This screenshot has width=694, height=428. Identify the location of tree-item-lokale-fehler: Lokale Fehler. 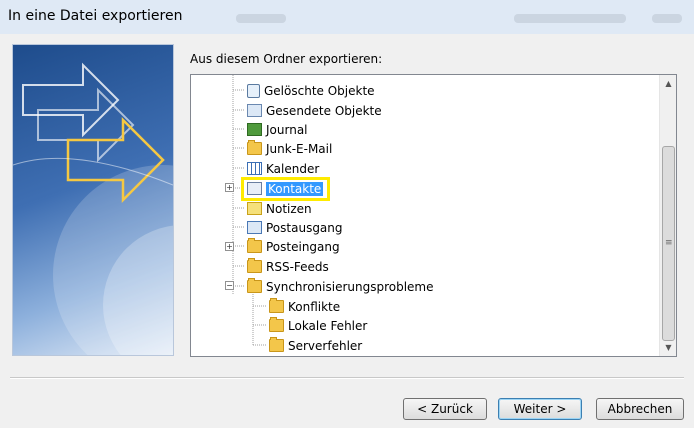
(318, 325).